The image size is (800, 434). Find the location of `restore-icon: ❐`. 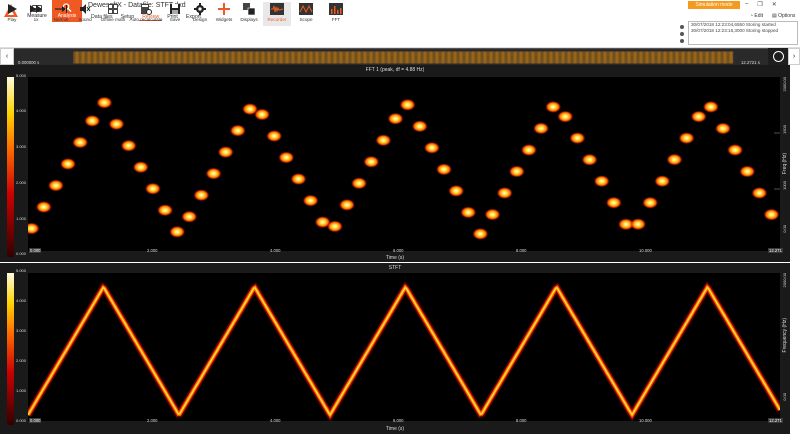

restore-icon: ❐ is located at coordinates (759, 4).